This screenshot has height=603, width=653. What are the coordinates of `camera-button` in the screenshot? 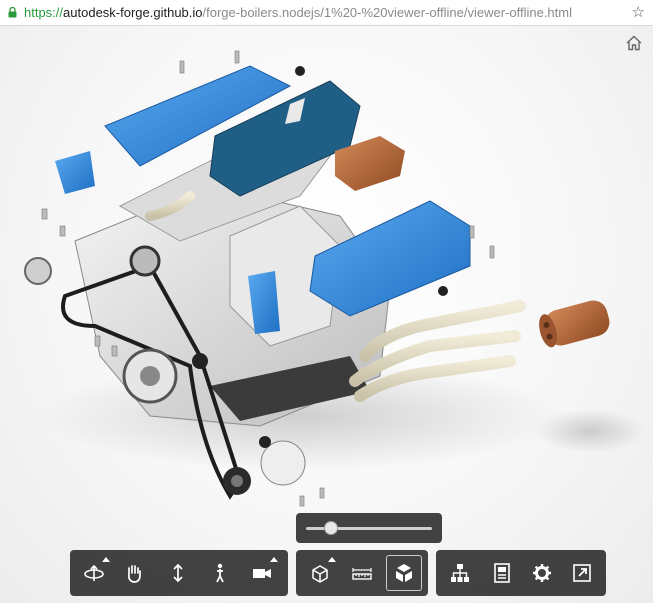 It's located at (262, 573).